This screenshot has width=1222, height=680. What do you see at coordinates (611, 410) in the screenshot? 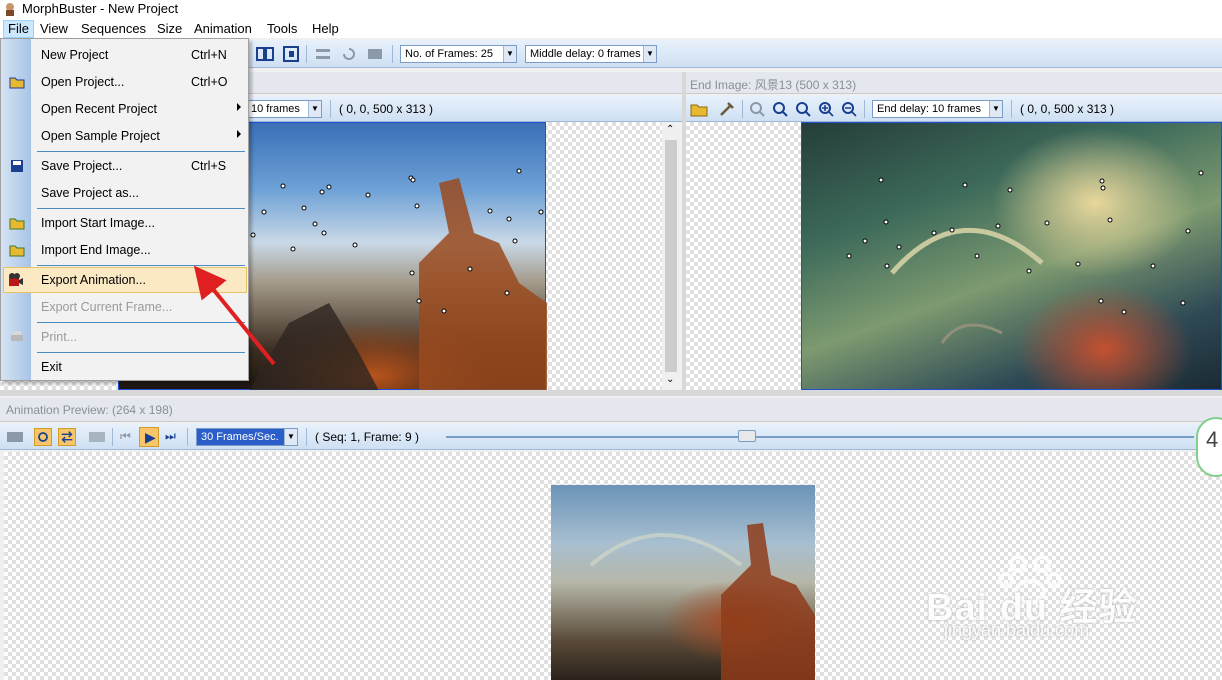
I see `preview-panel-header: Animation Preview: (264 x 198)` at bounding box center [611, 410].